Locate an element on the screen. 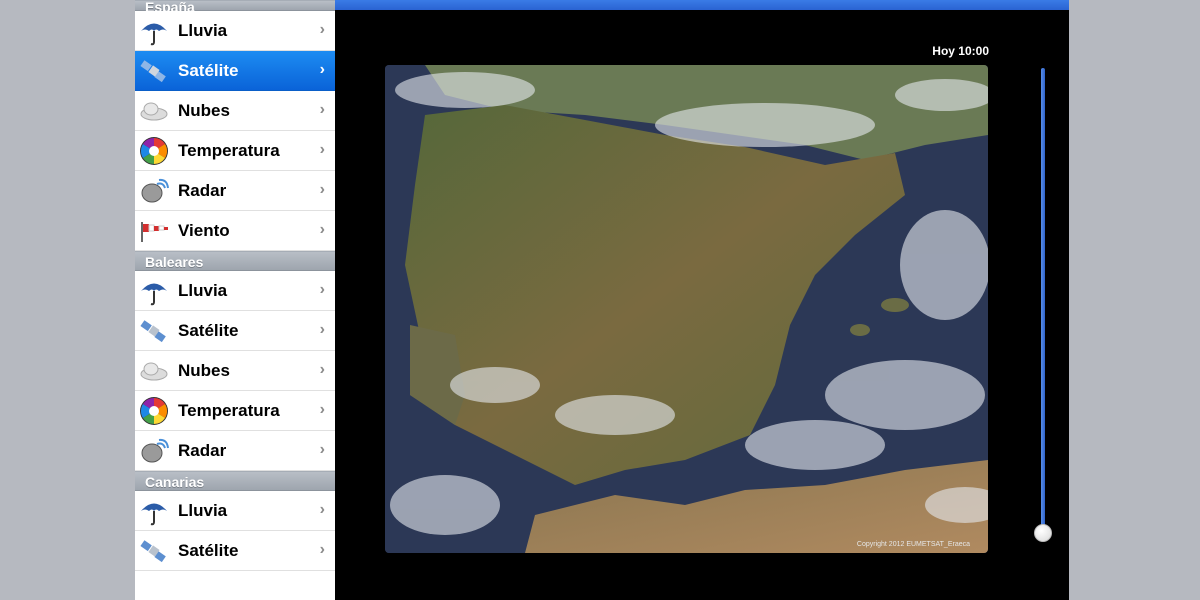  sidebar-item-canarias-lluvia: Lluvia › is located at coordinates (235, 511).